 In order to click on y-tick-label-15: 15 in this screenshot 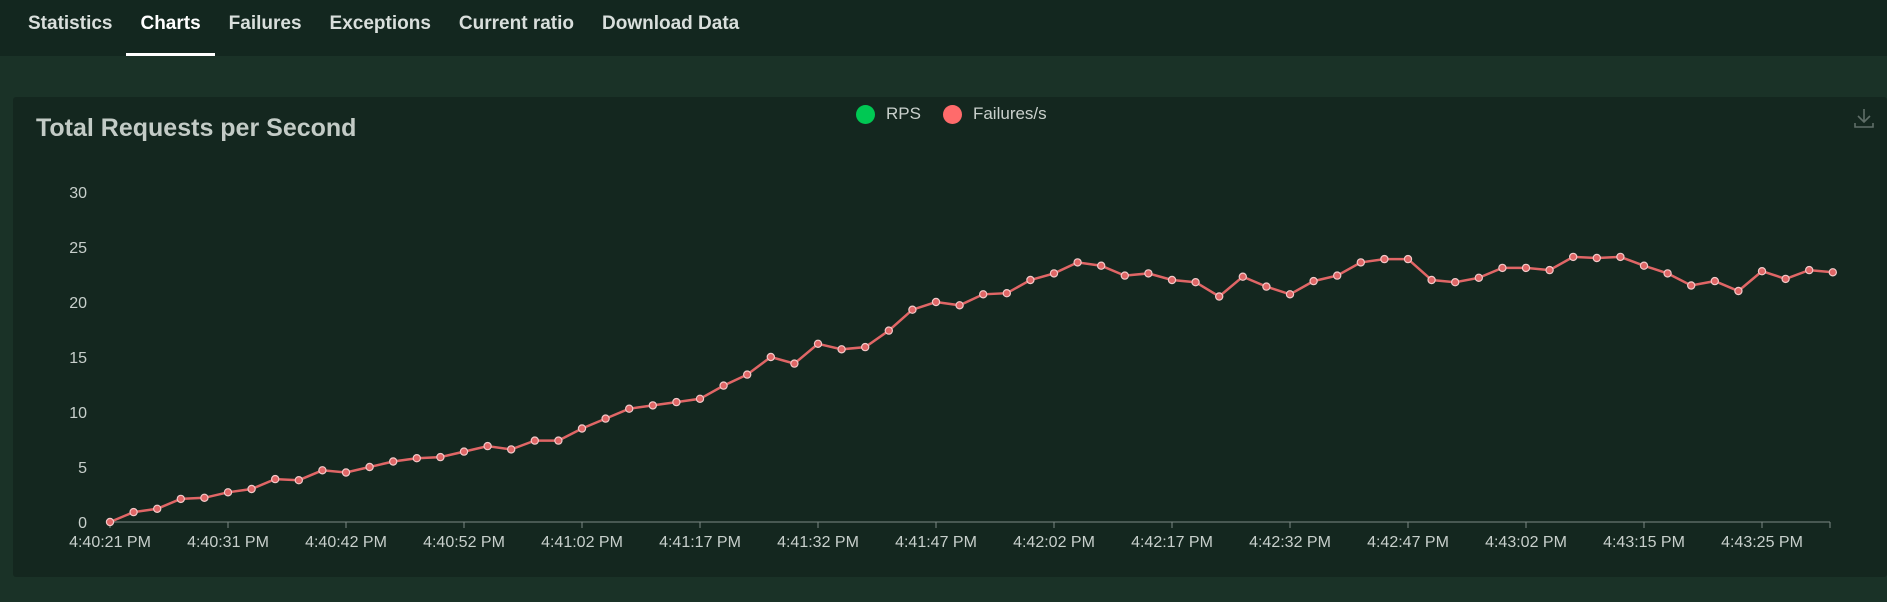, I will do `click(78, 358)`.